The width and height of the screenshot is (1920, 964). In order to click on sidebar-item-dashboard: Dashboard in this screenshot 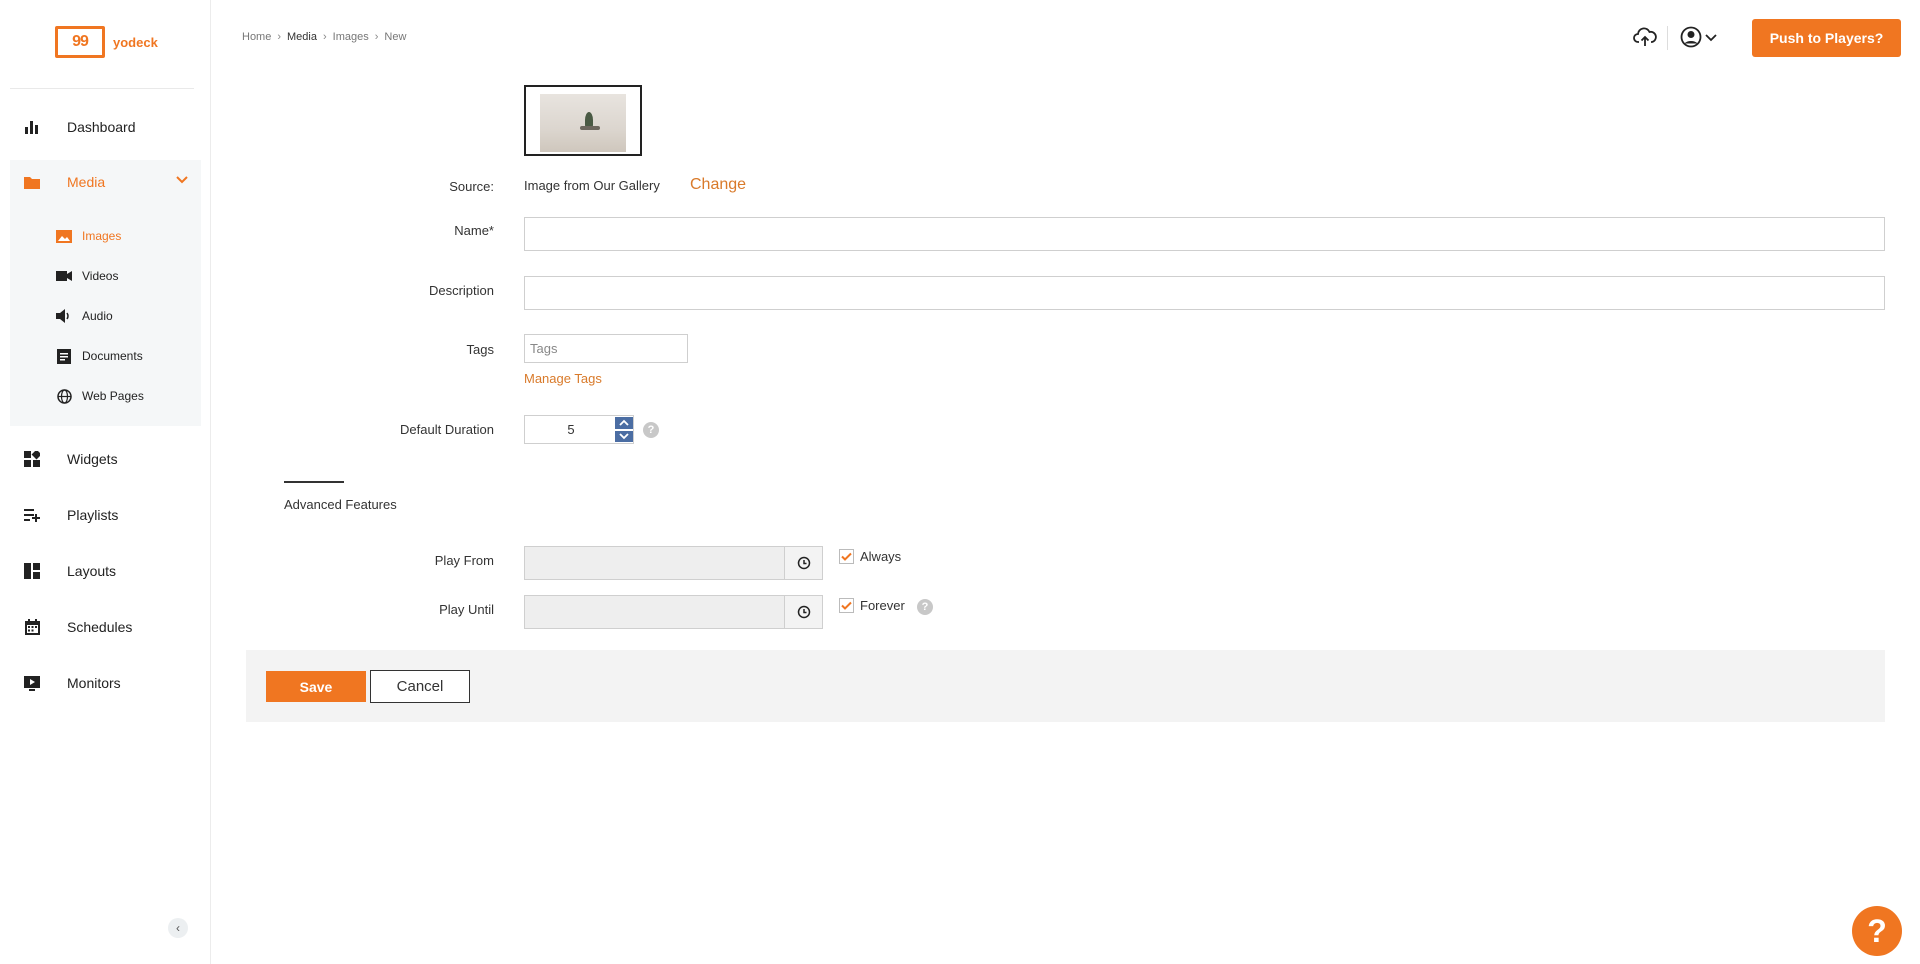, I will do `click(105, 127)`.